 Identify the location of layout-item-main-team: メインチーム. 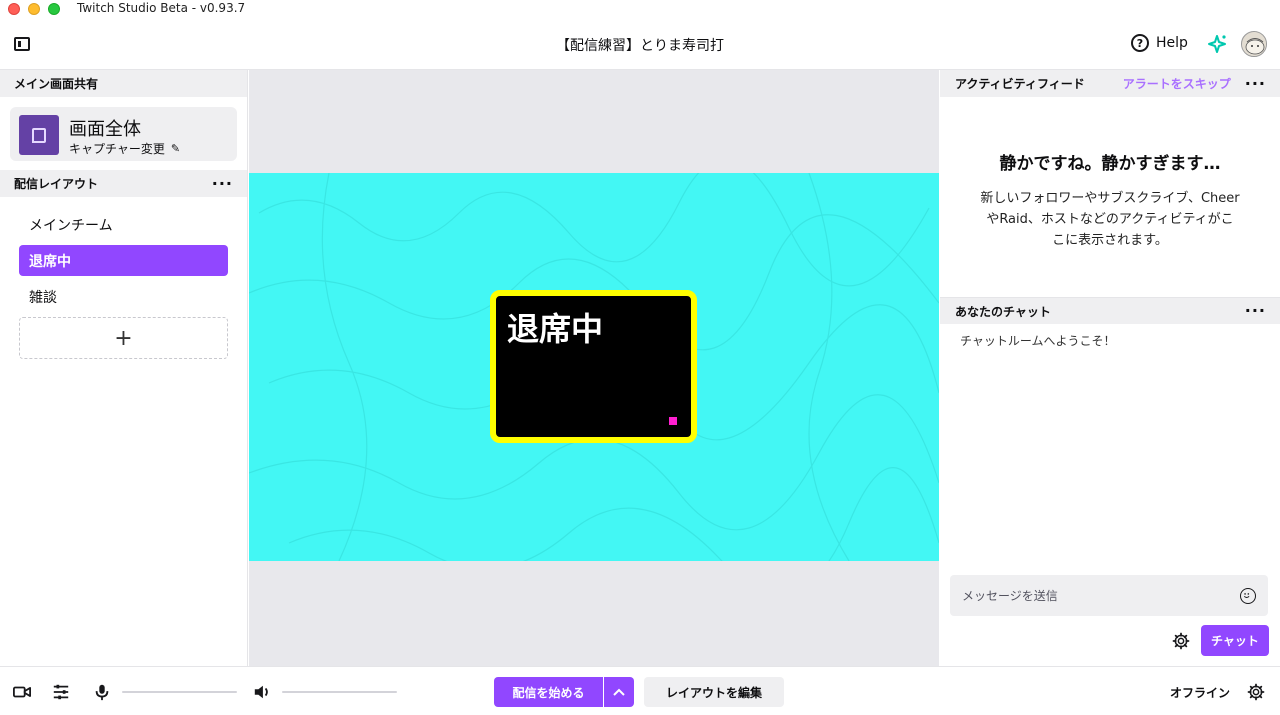
(123, 224).